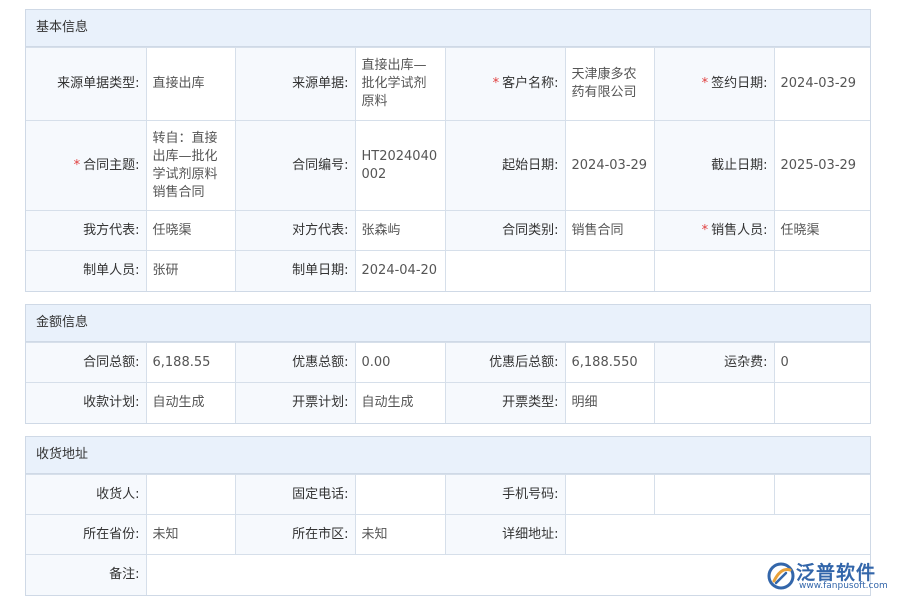  Describe the element at coordinates (505, 84) in the screenshot. I see `customer-label: * 客户名称:` at that location.